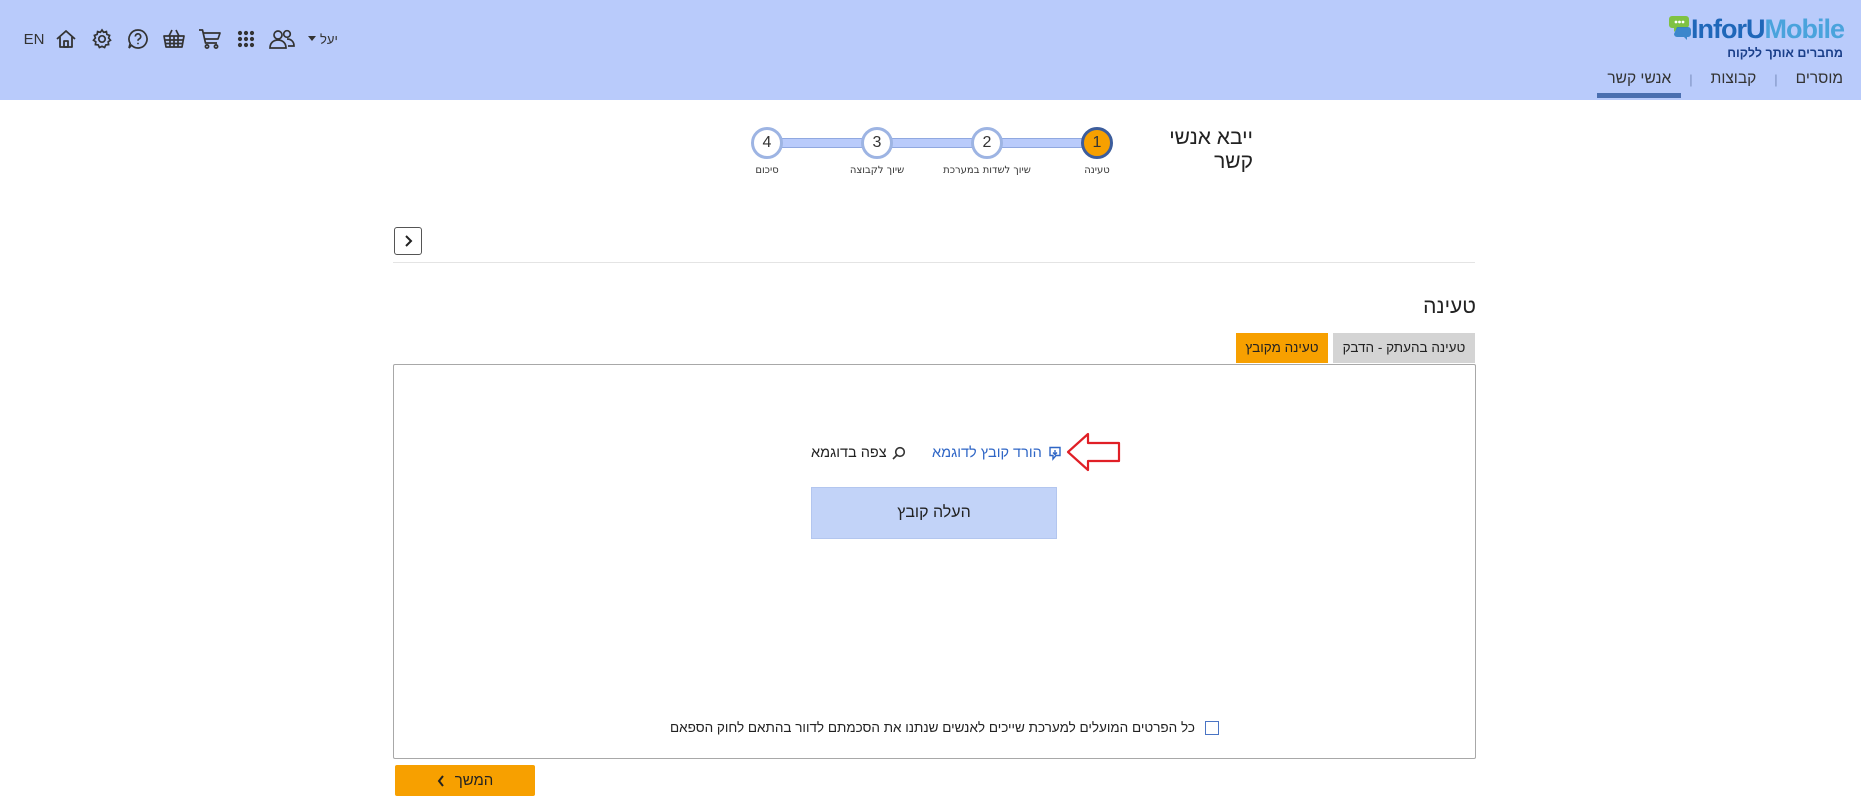  I want to click on chat-bubbles-icon, so click(1680, 28).